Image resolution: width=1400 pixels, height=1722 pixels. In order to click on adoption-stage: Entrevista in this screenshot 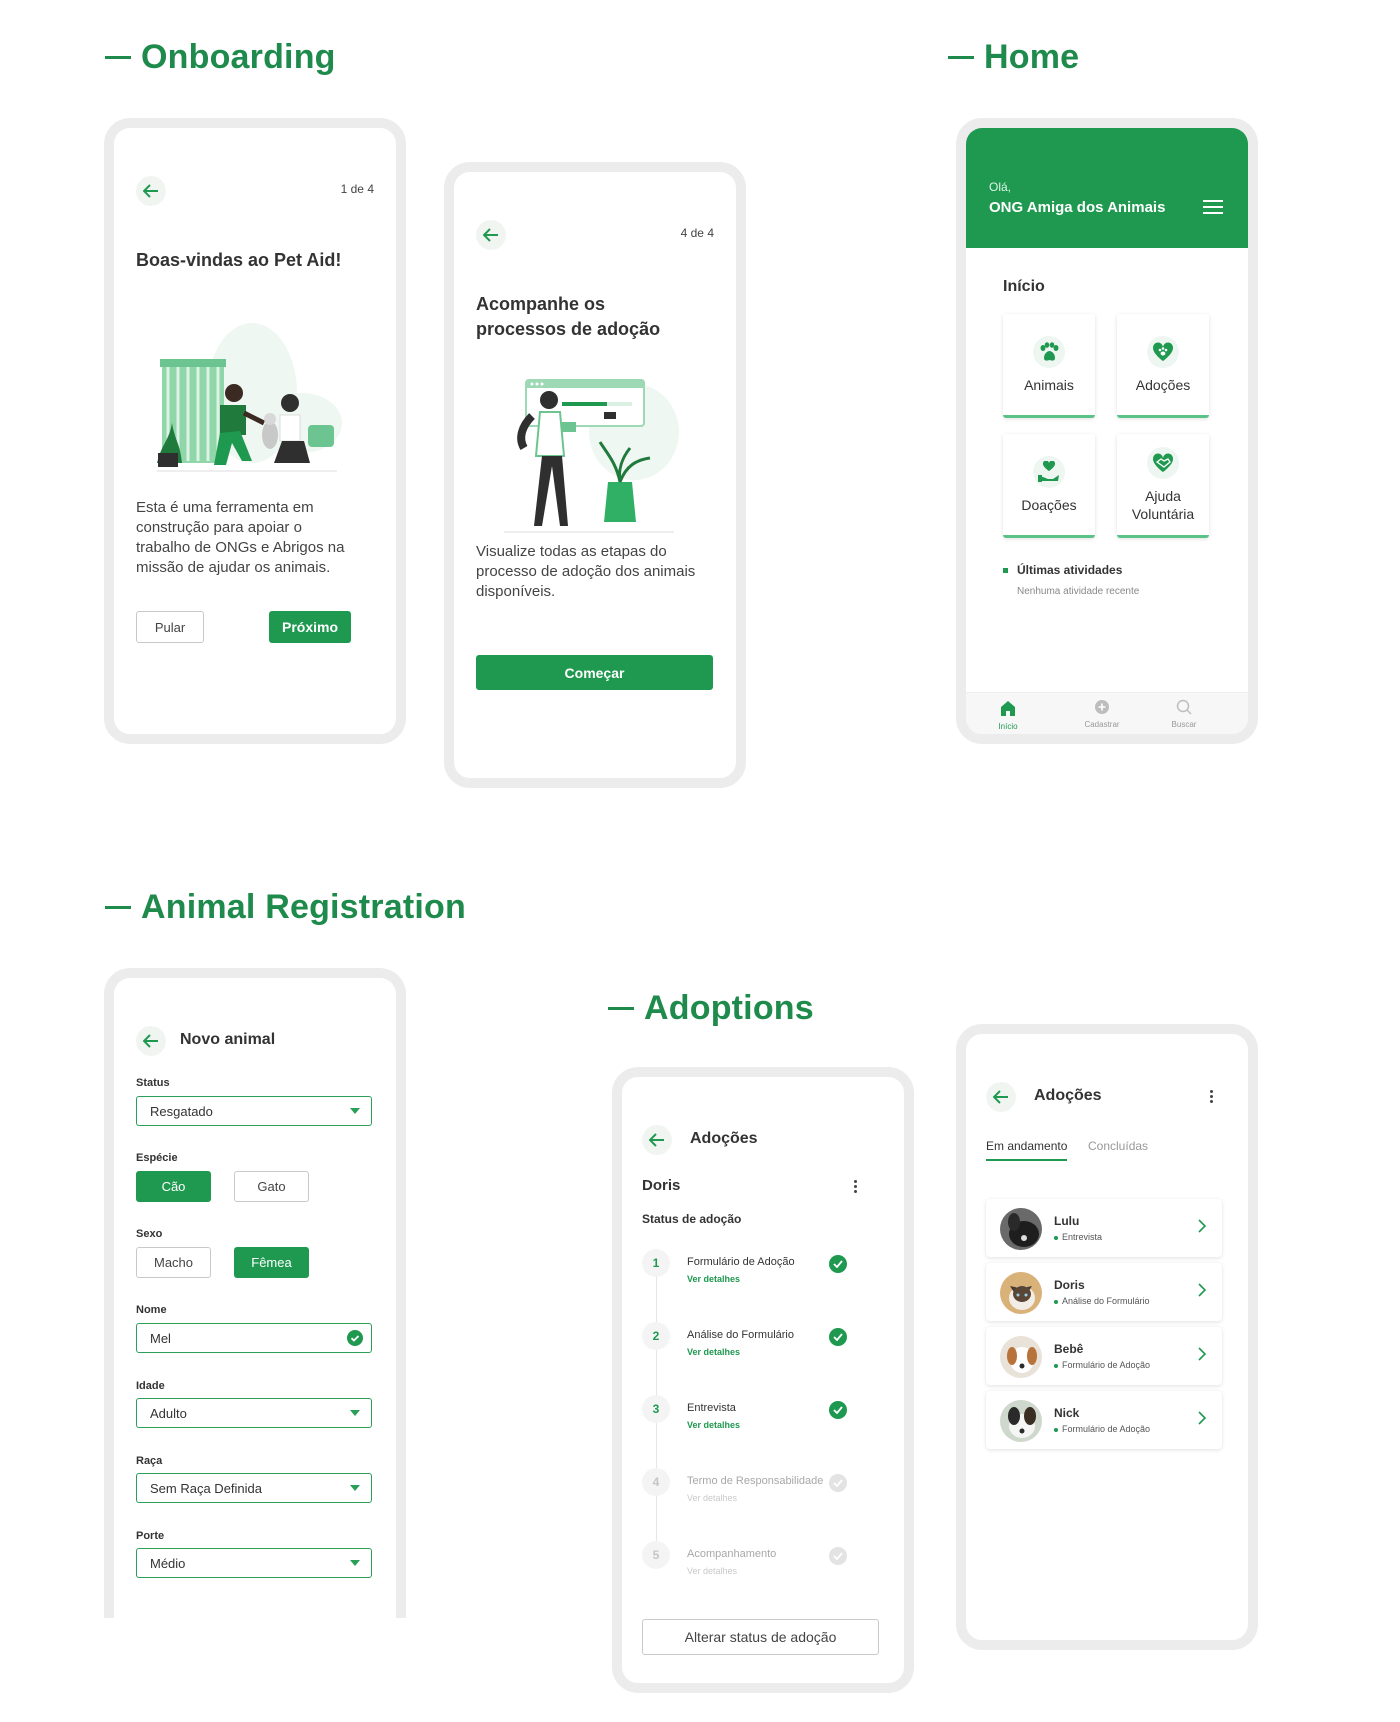, I will do `click(1078, 1237)`.